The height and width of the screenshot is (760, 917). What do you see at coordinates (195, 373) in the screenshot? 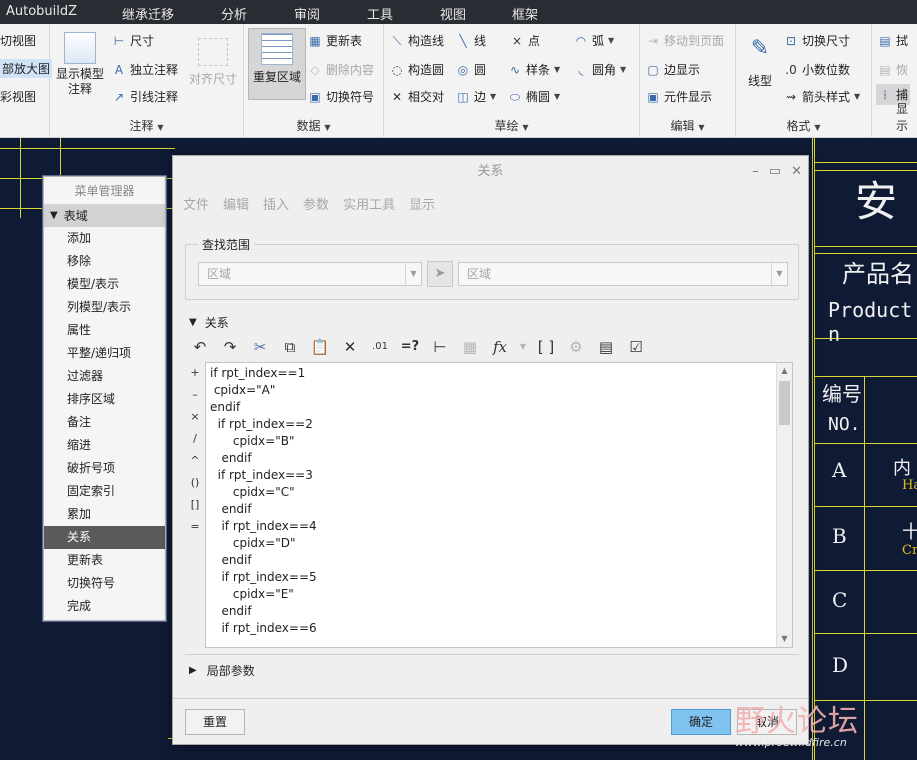
I see `operator-plus: +` at bounding box center [195, 373].